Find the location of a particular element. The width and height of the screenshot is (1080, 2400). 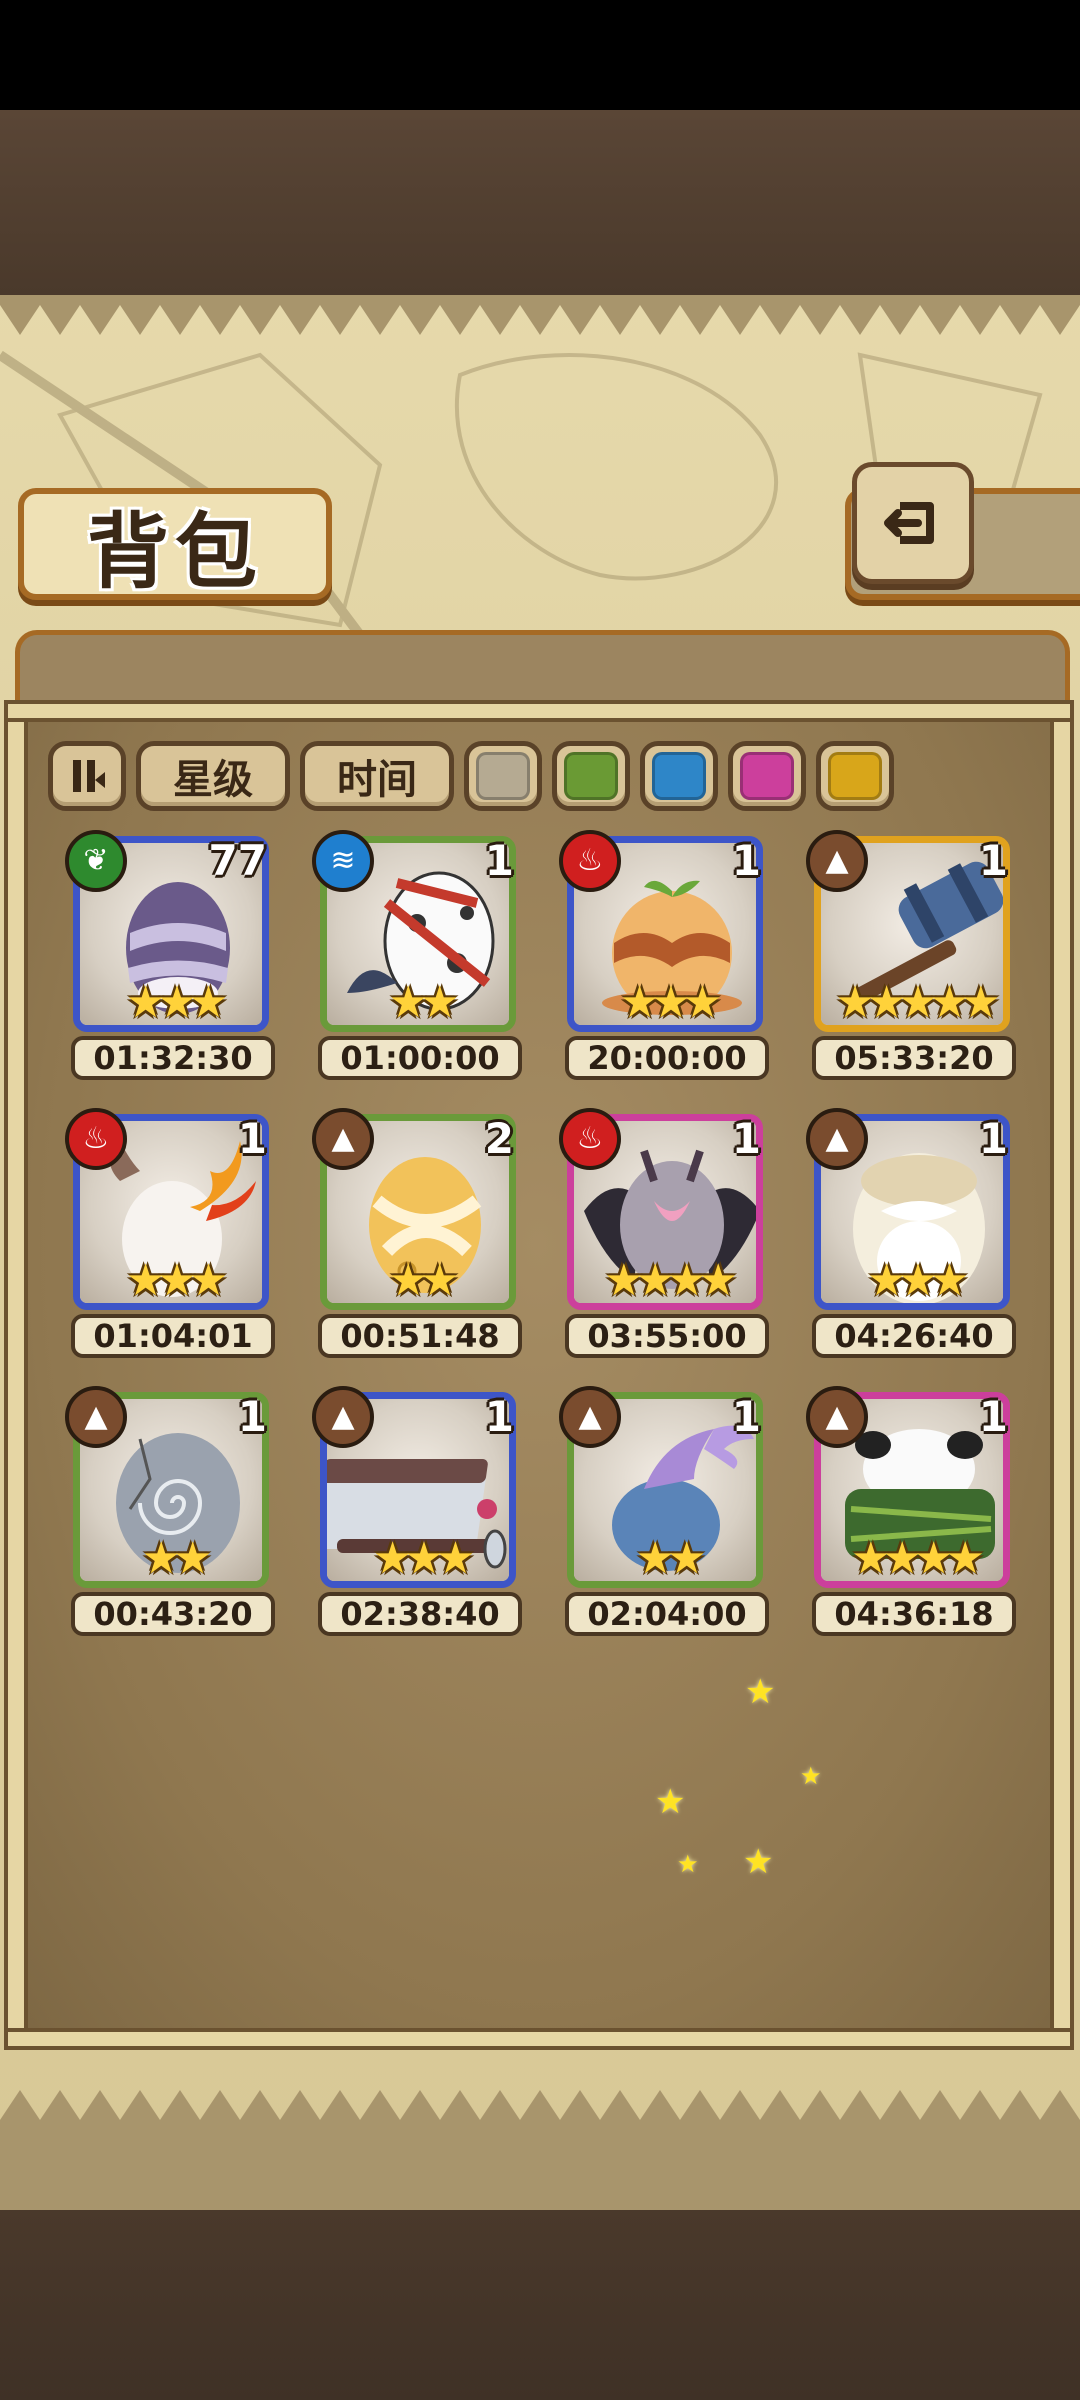

title-plate: 背包 is located at coordinates (175, 544).